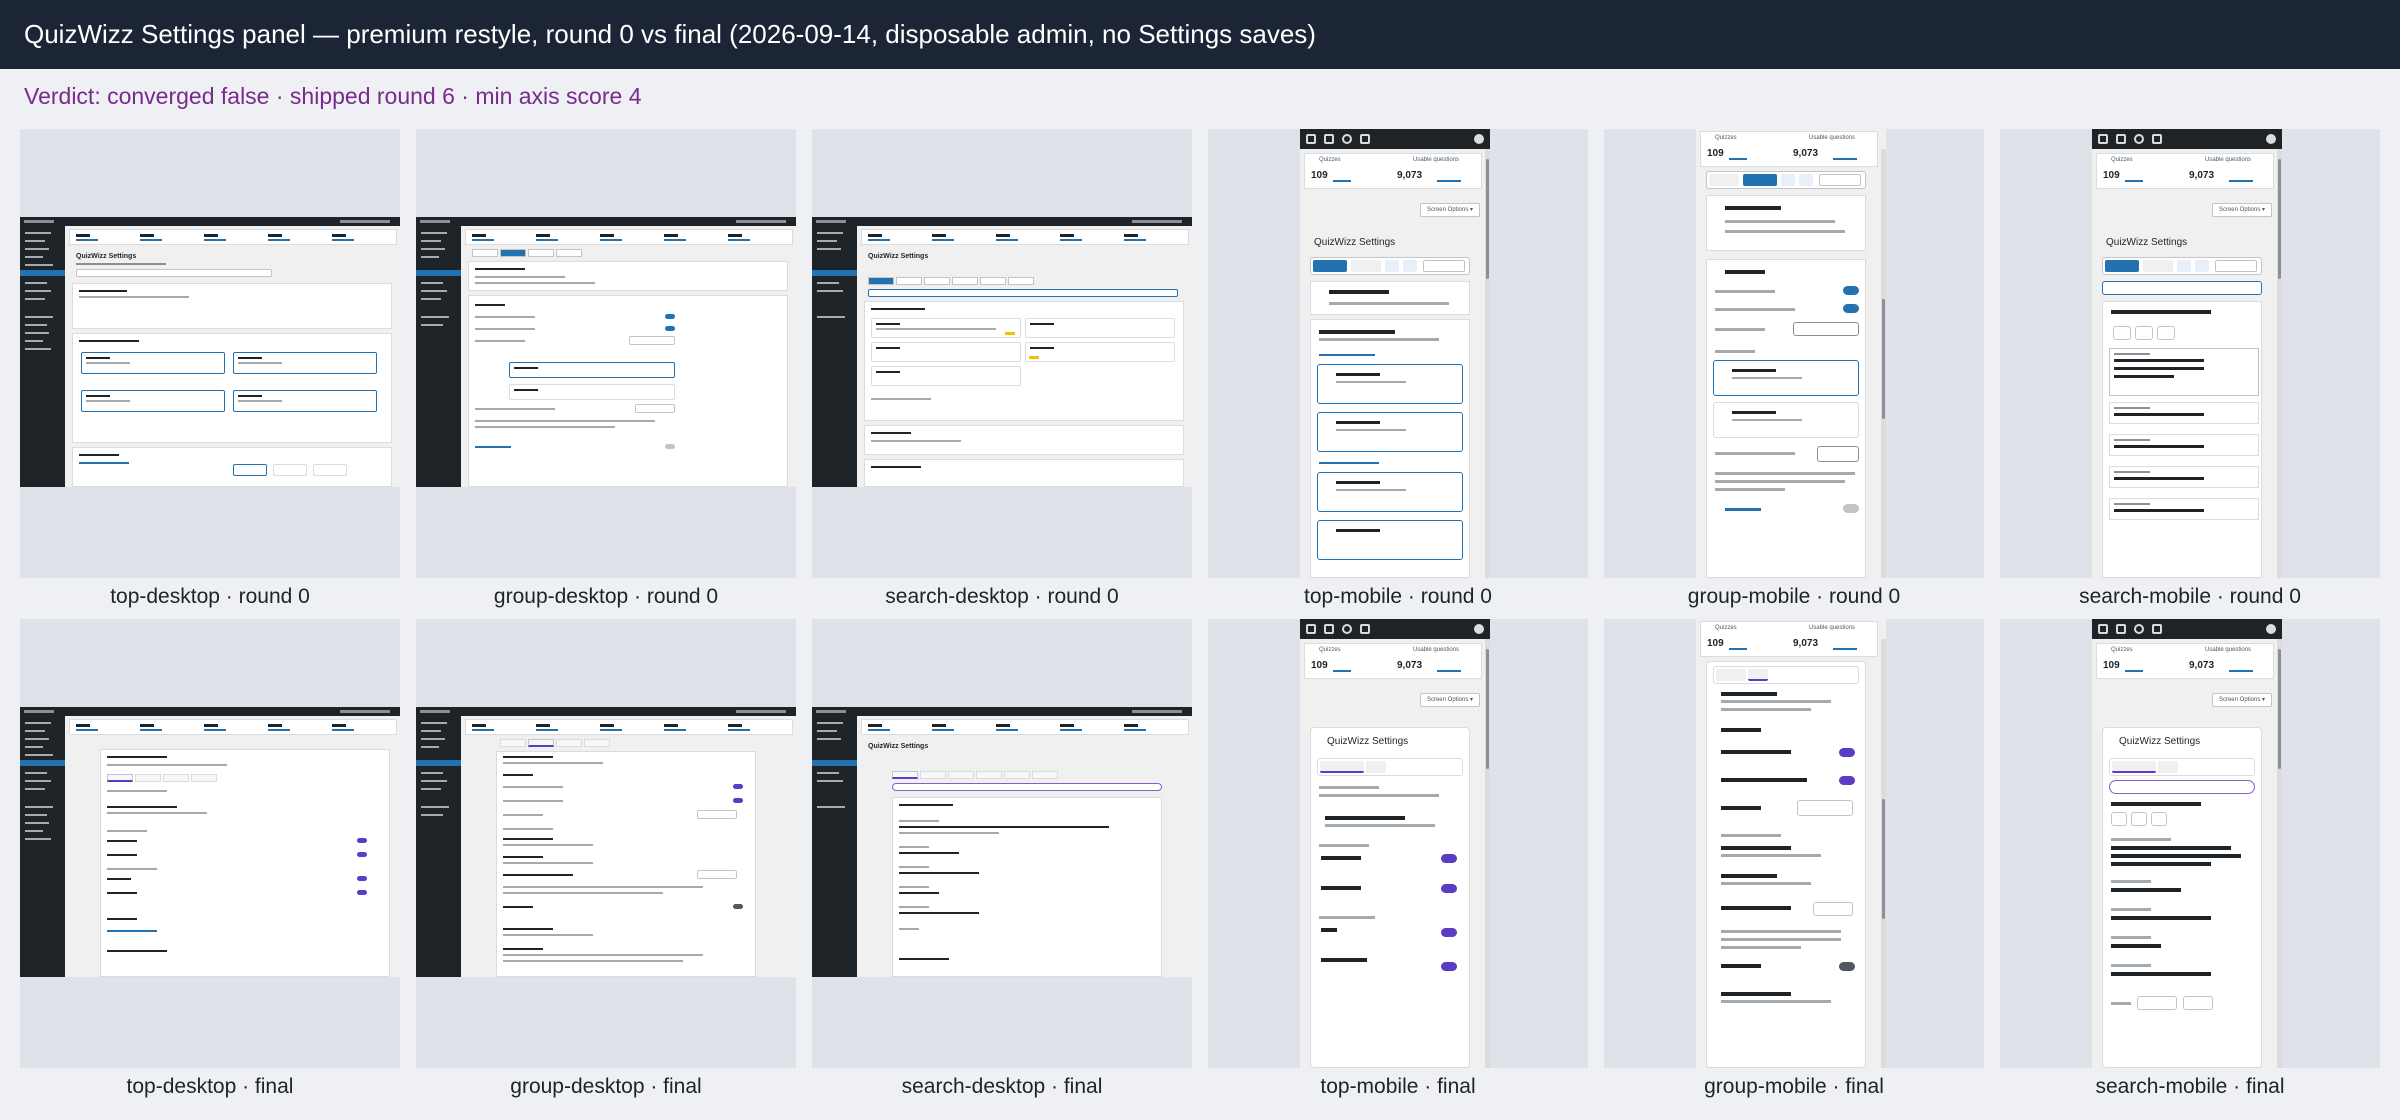  I want to click on shot-caption: search-desktop · final, so click(1002, 1086).